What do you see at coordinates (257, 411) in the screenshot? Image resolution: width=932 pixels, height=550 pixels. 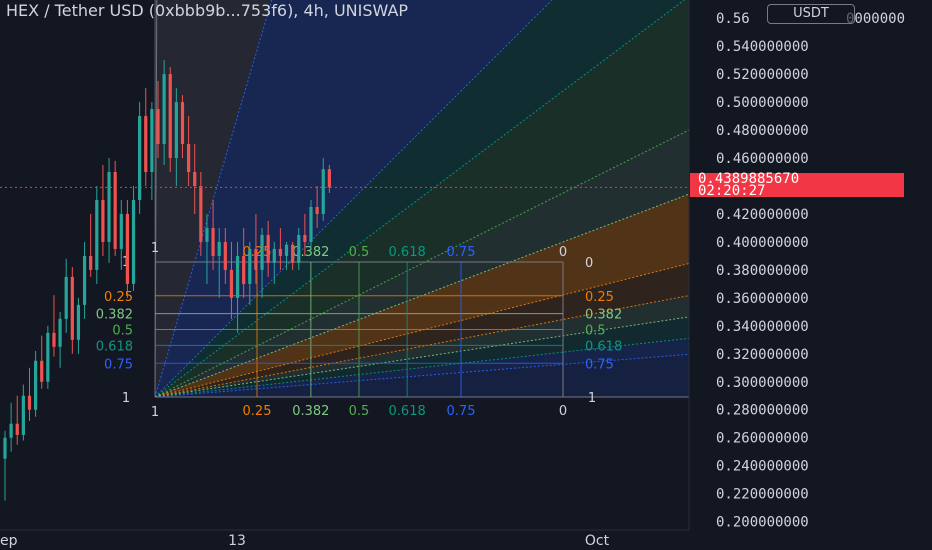 I see `gann-level-label-bottom: 0.25` at bounding box center [257, 411].